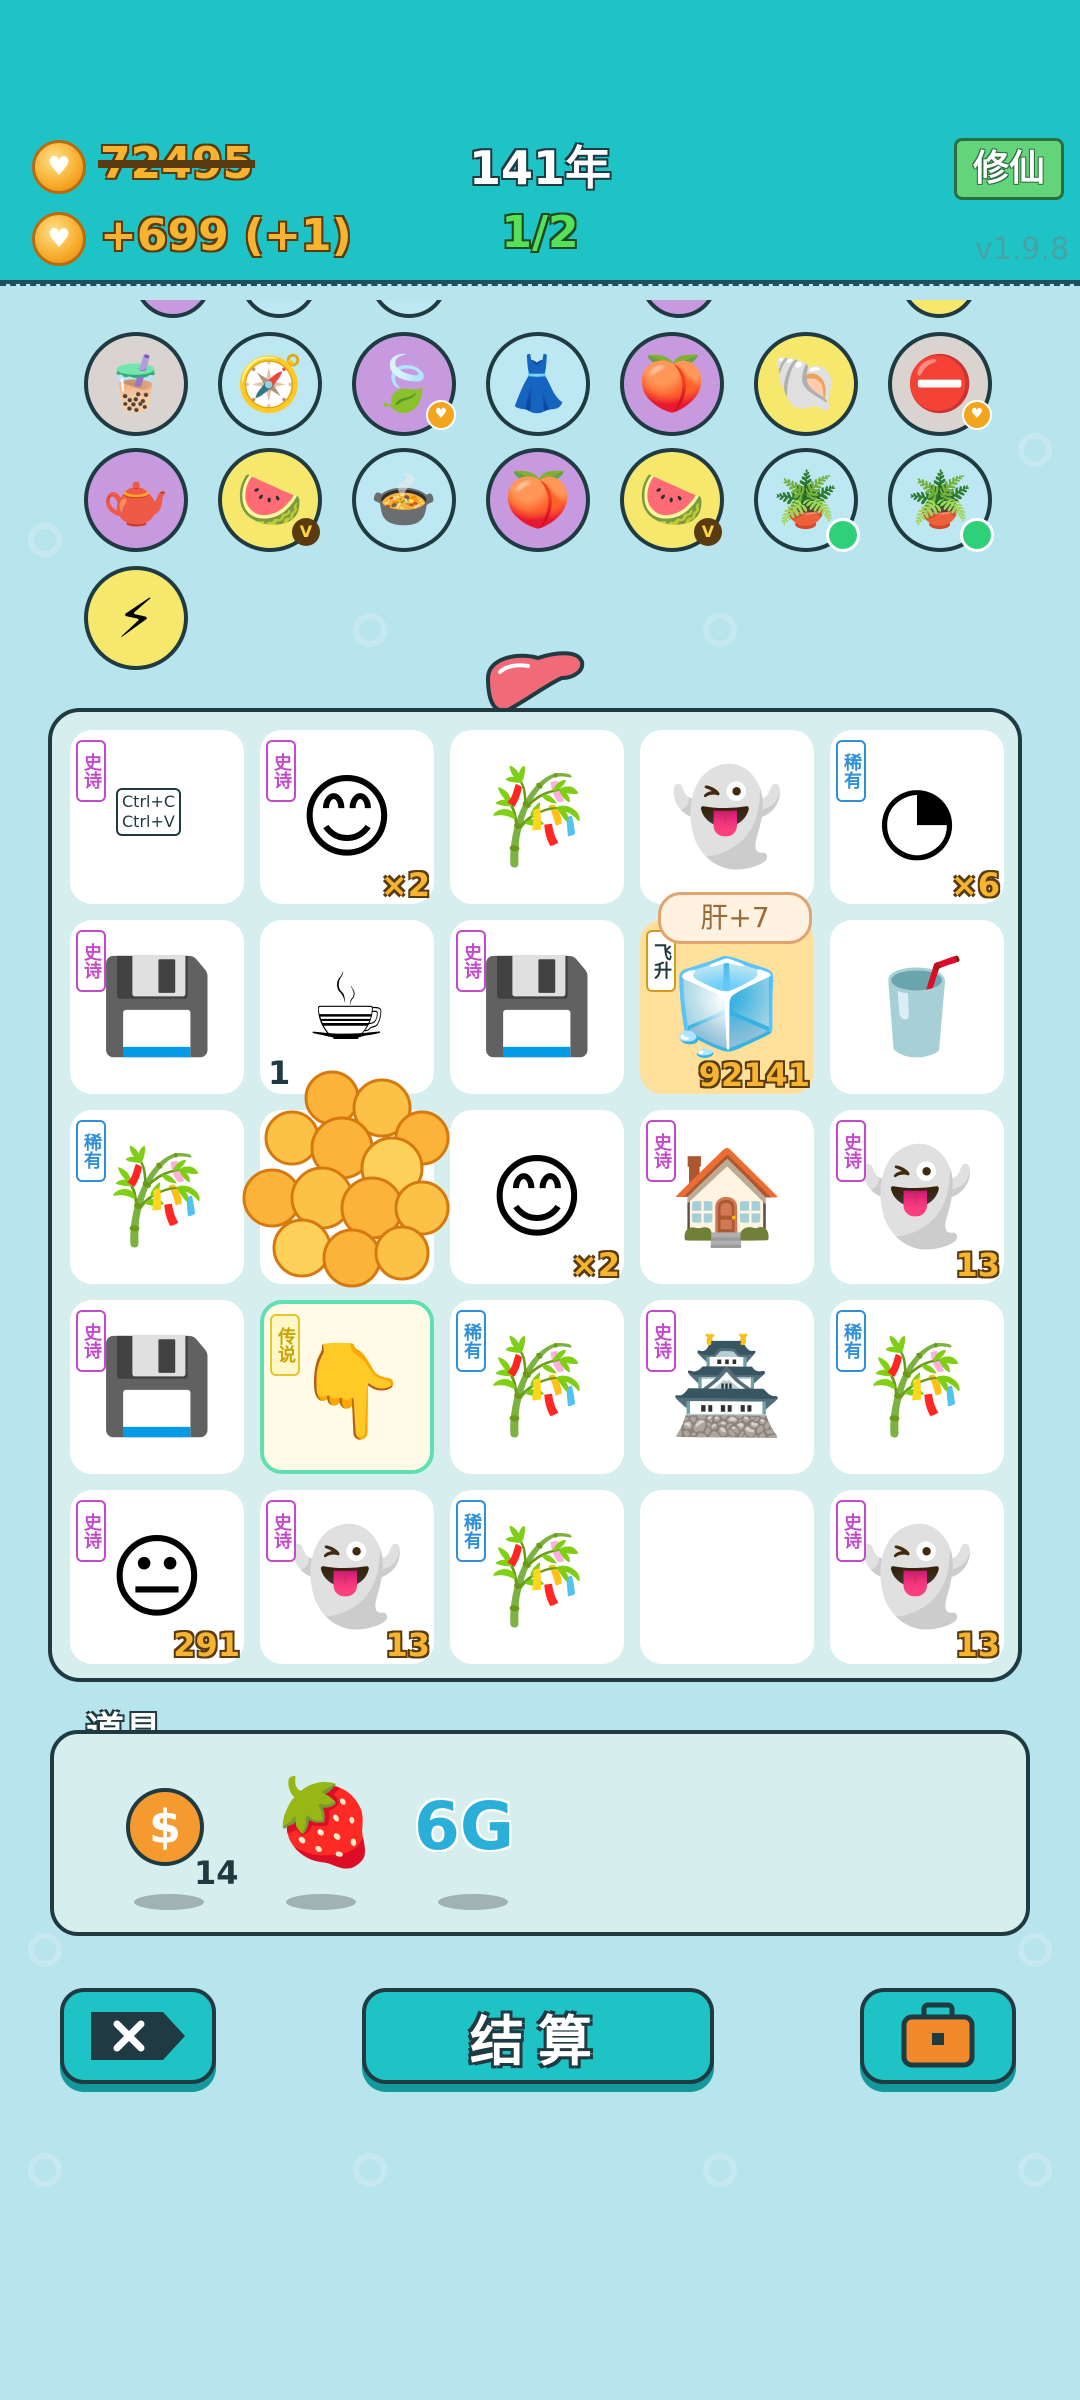 This screenshot has height=2400, width=1080. Describe the element at coordinates (177, 163) in the screenshot. I see `gold-total: 72495` at that location.